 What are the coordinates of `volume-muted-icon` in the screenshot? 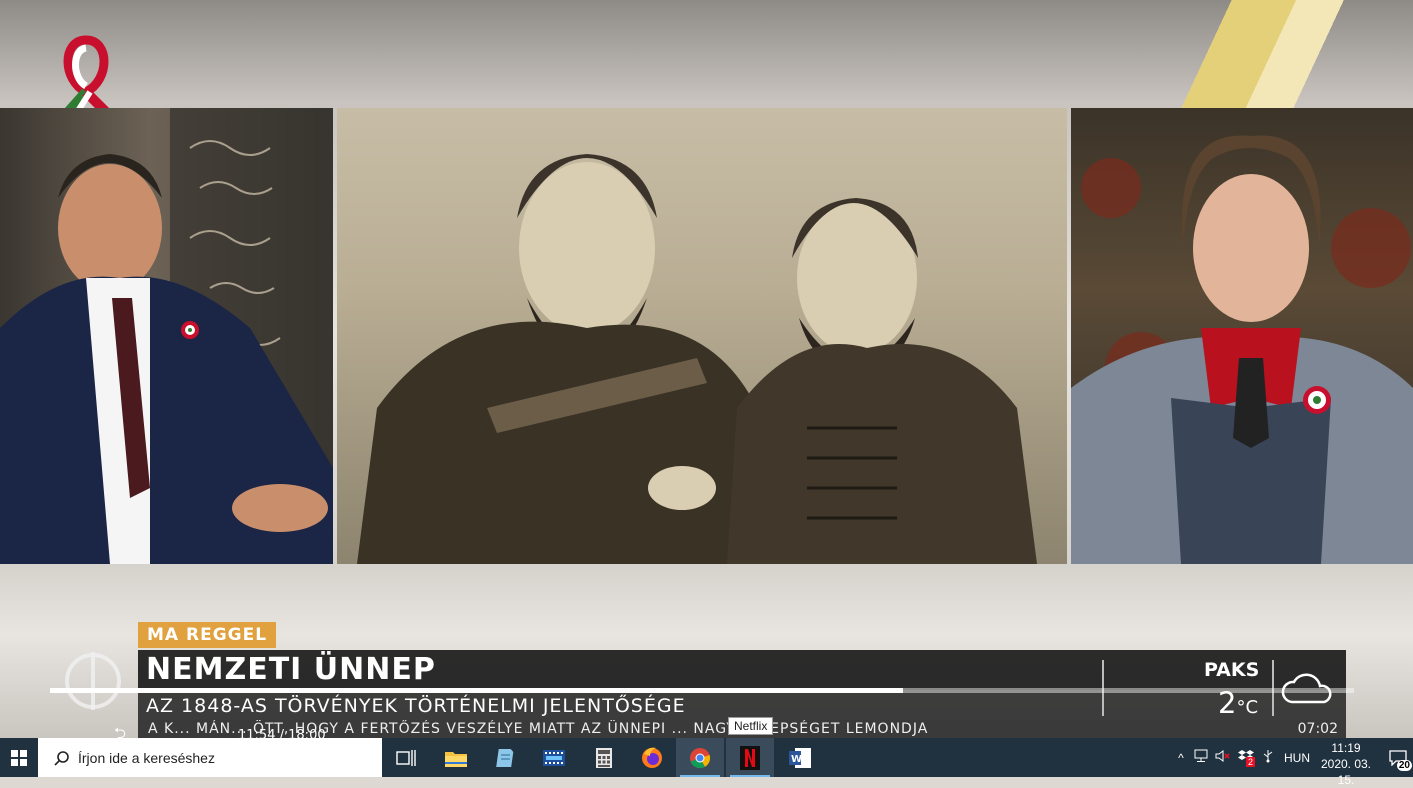 It's located at (1223, 757).